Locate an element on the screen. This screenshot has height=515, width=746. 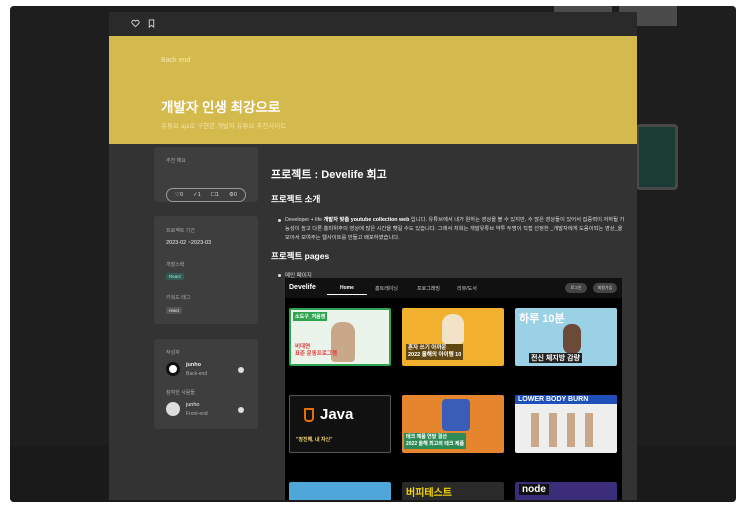
comment-stat: ☐1 is located at coordinates (215, 195).